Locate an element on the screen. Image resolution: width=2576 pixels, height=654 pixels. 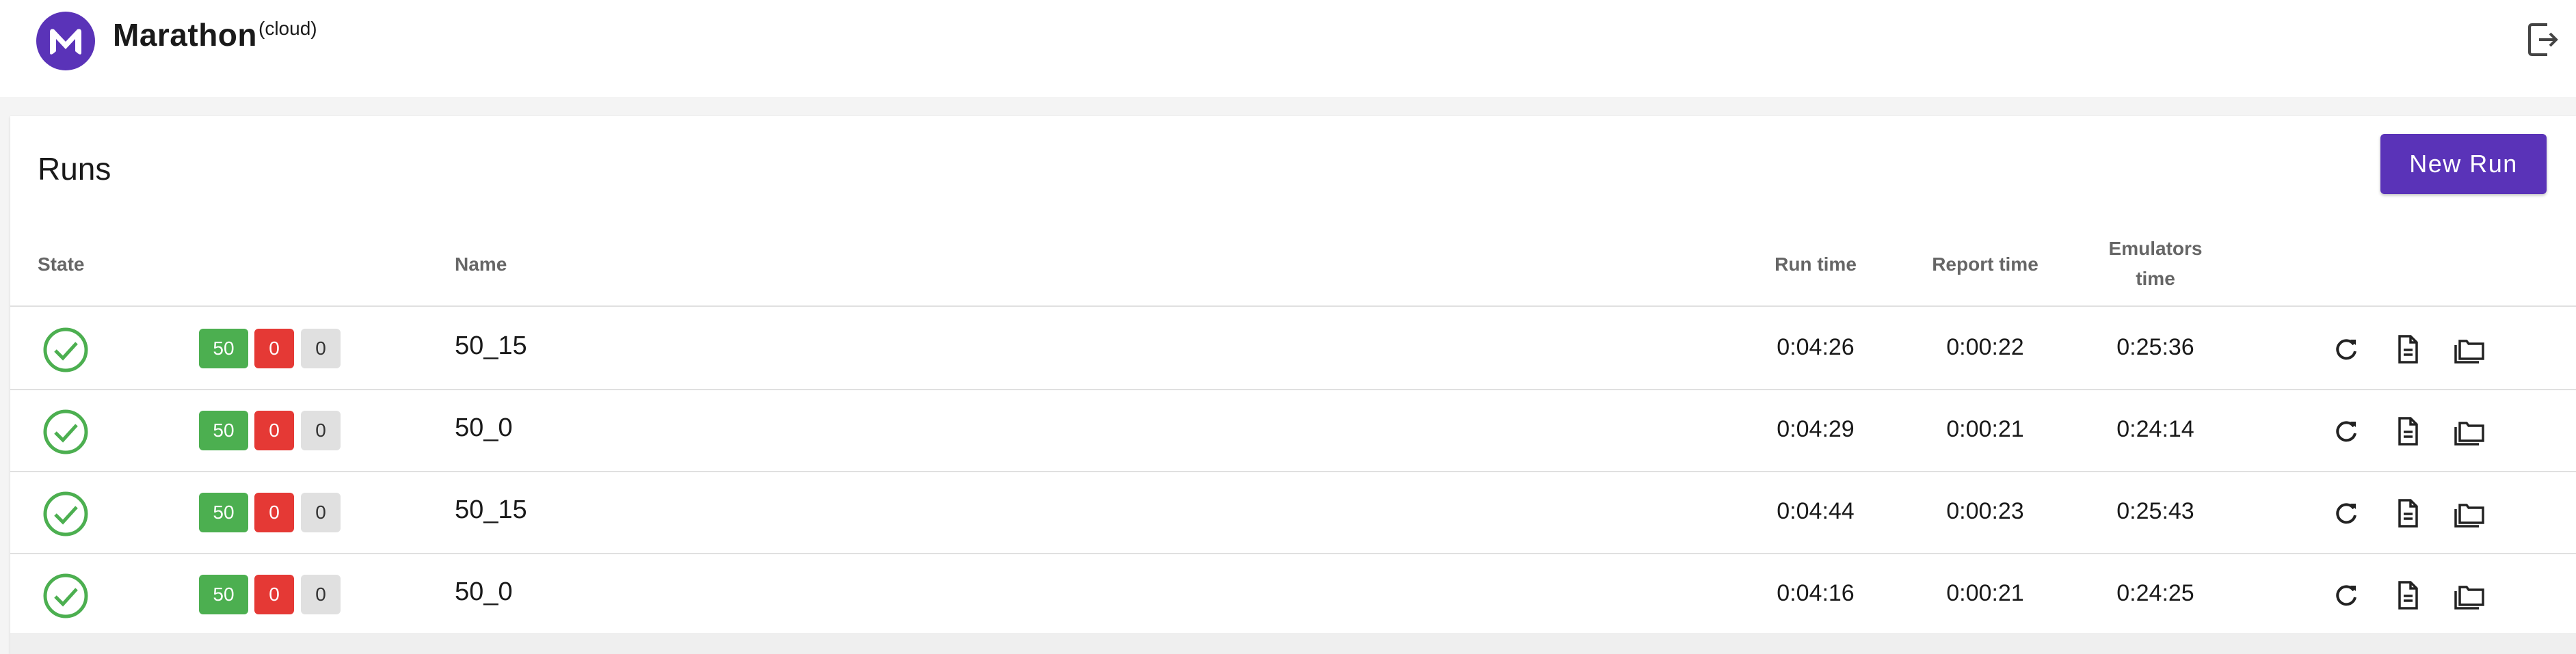
column-header-run-time: Run time is located at coordinates (1816, 264).